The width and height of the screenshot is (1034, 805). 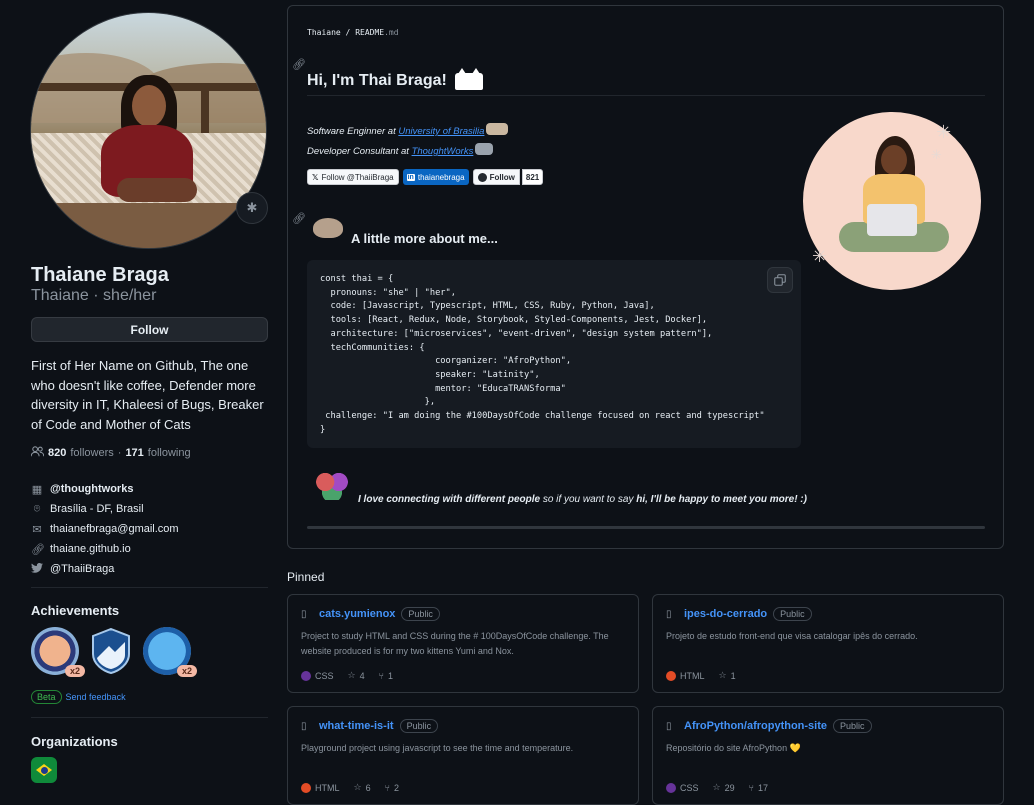 What do you see at coordinates (588, 499) in the screenshot?
I see `quote-middle: so if you want to say` at bounding box center [588, 499].